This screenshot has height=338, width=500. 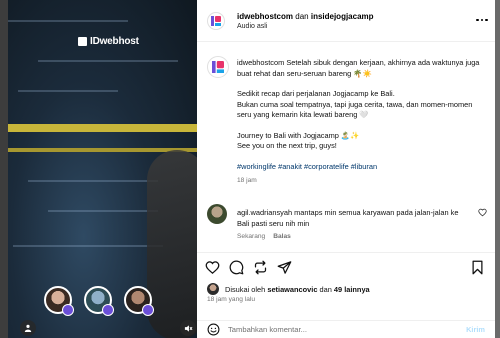 What do you see at coordinates (213, 329) in the screenshot?
I see `emoji-icon` at bounding box center [213, 329].